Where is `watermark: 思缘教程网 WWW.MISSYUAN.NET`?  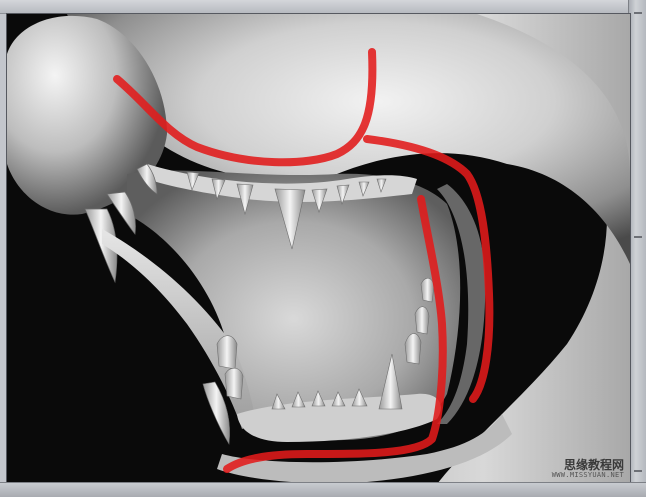
watermark: 思缘教程网 WWW.MISSYUAN.NET is located at coordinates (588, 469).